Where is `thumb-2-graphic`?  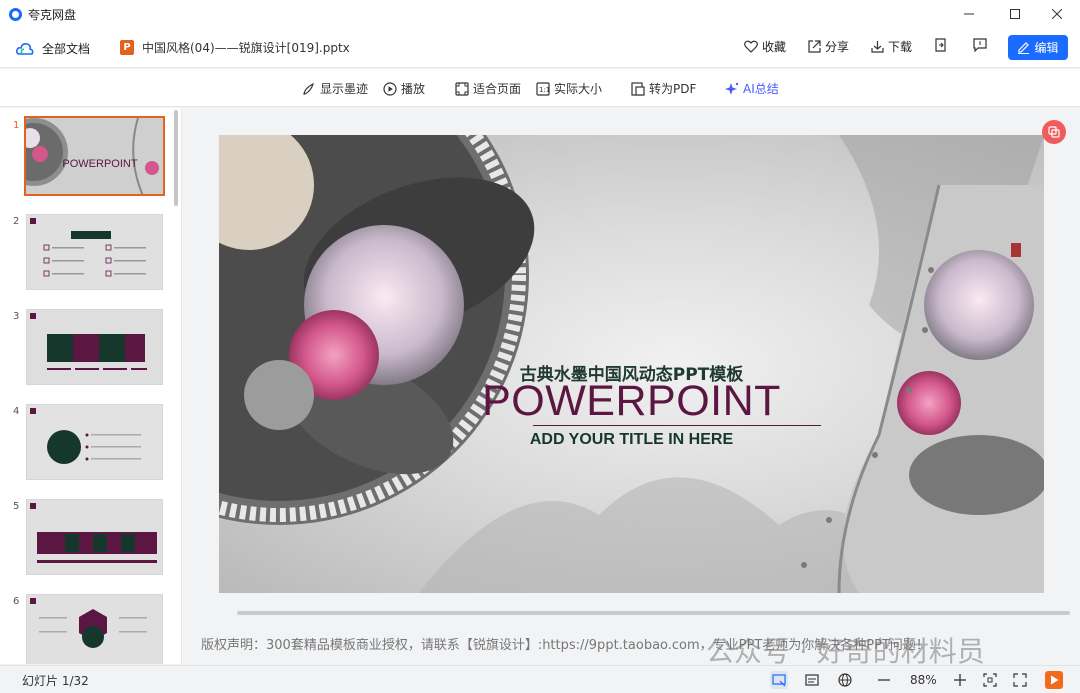 thumb-2-graphic is located at coordinates (94, 252).